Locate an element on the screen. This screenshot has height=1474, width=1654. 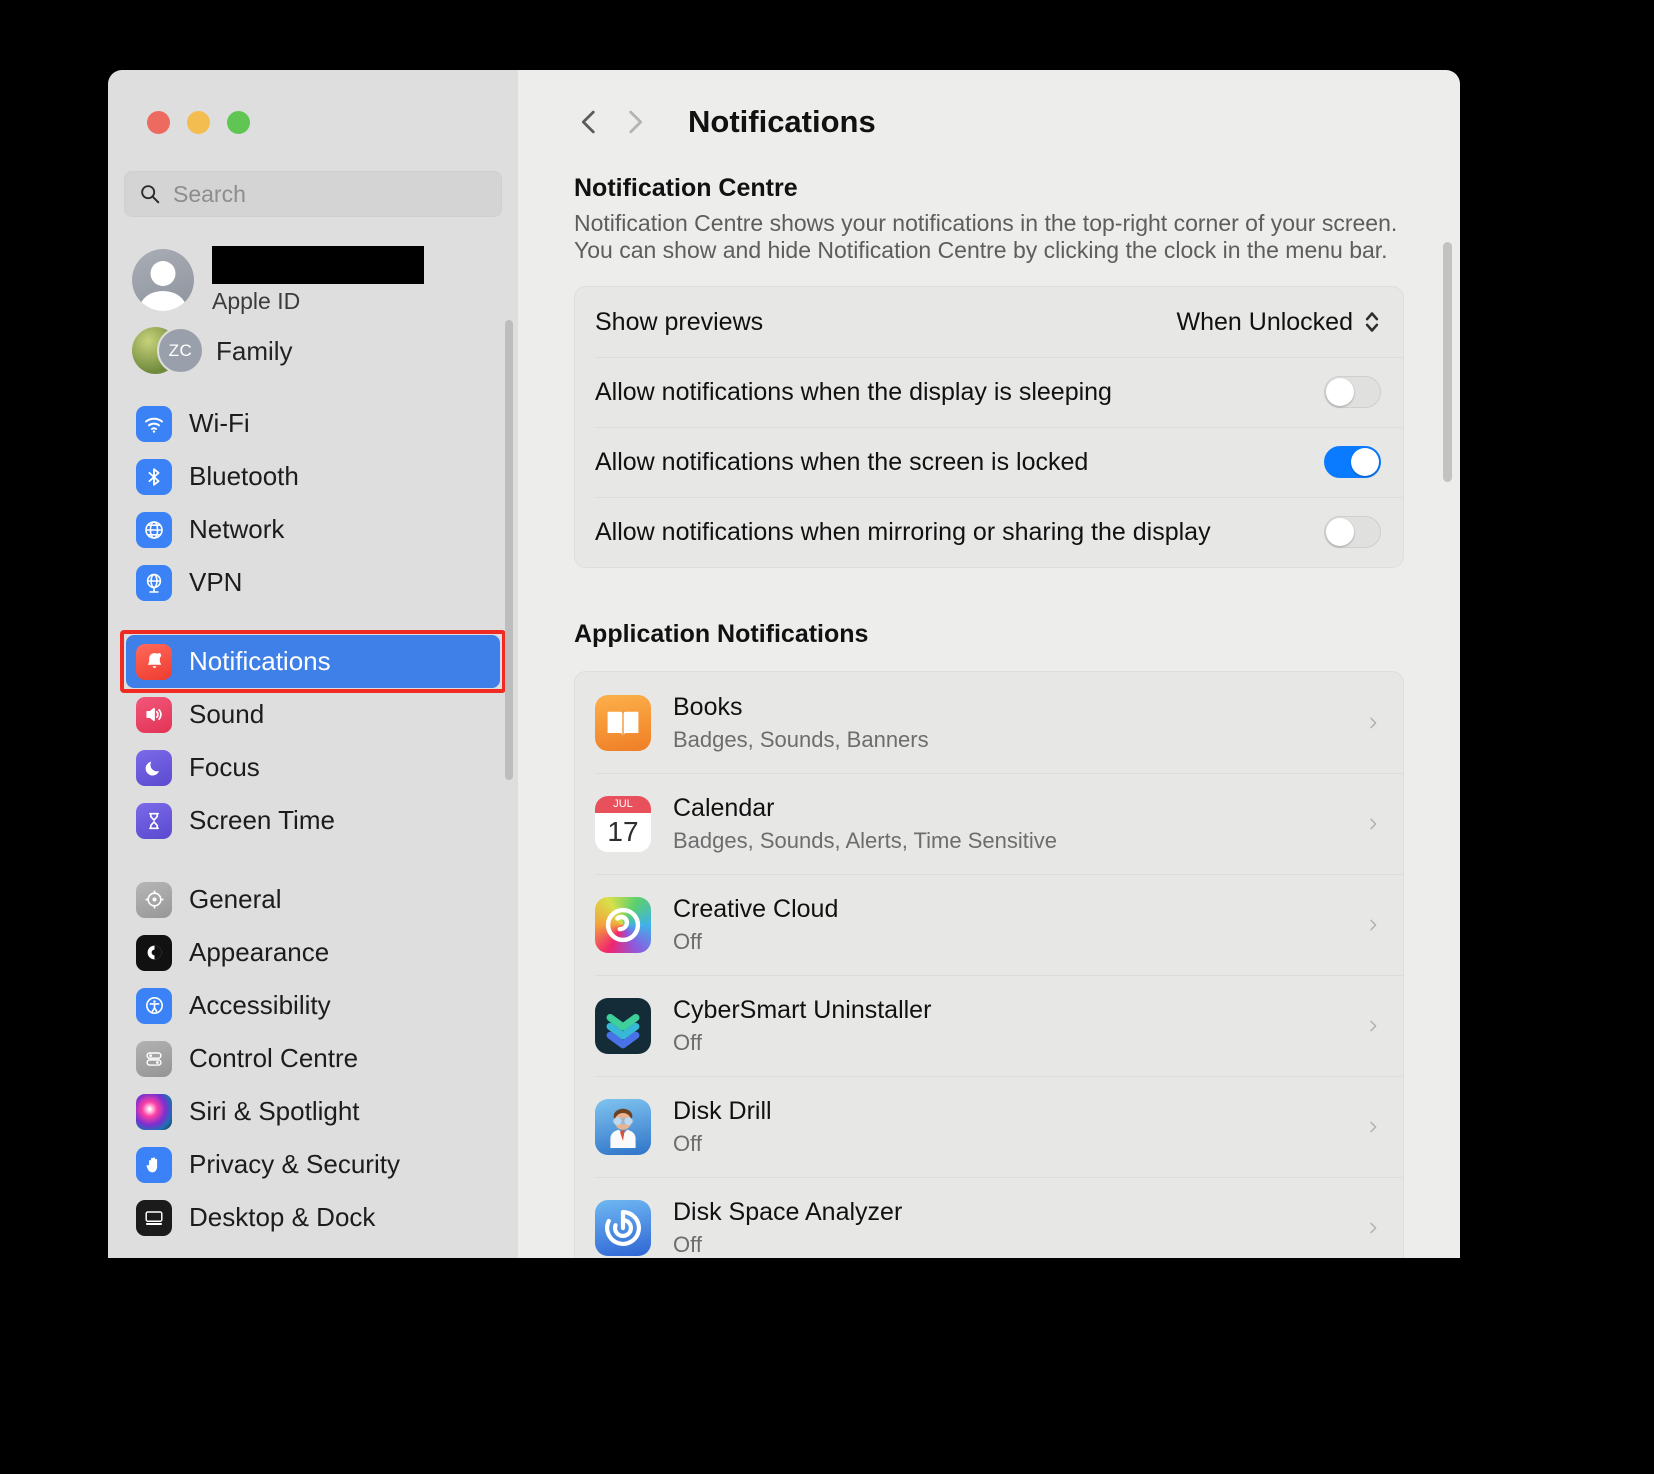
books-app-icon is located at coordinates (623, 722).